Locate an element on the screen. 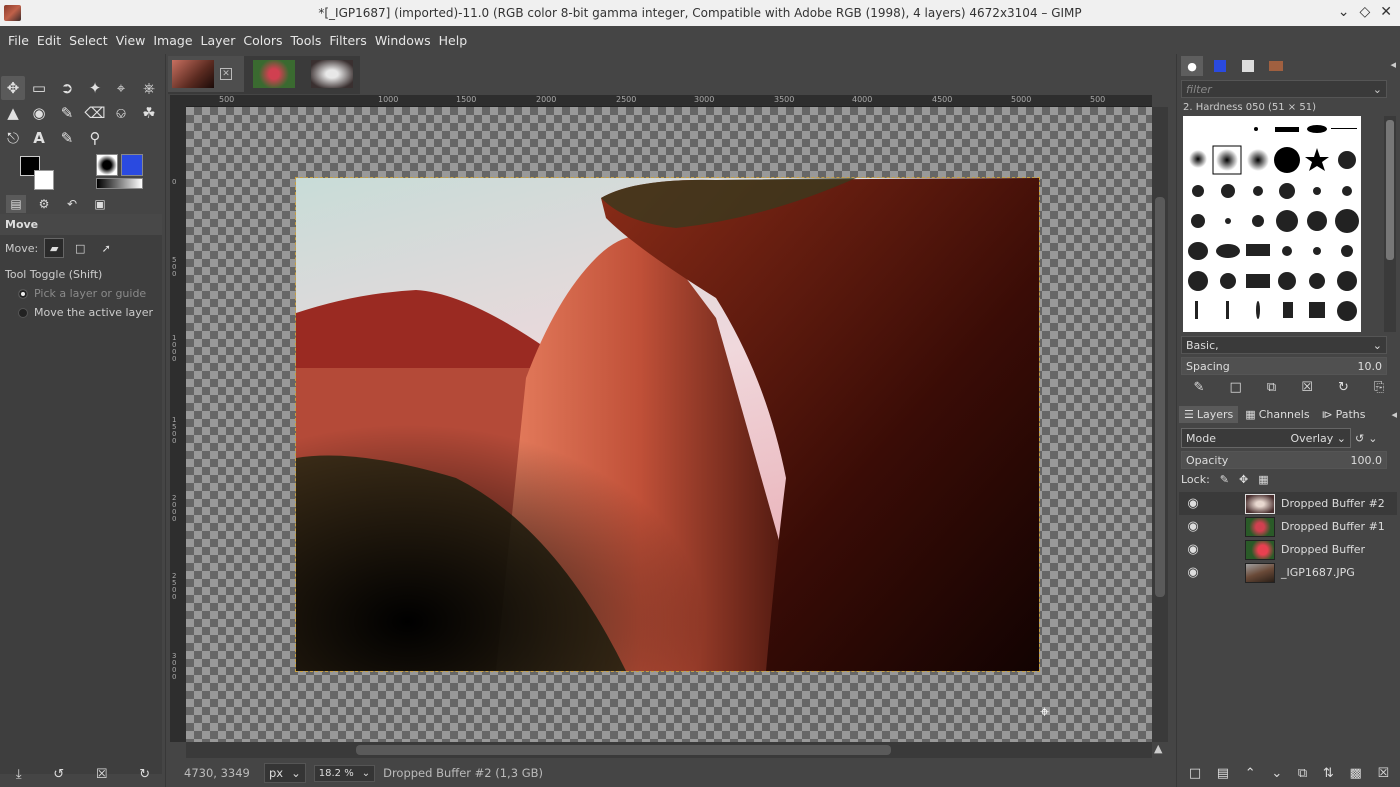 The image size is (1400, 787). device-status-tab-icon: ⚙ is located at coordinates (44, 204).